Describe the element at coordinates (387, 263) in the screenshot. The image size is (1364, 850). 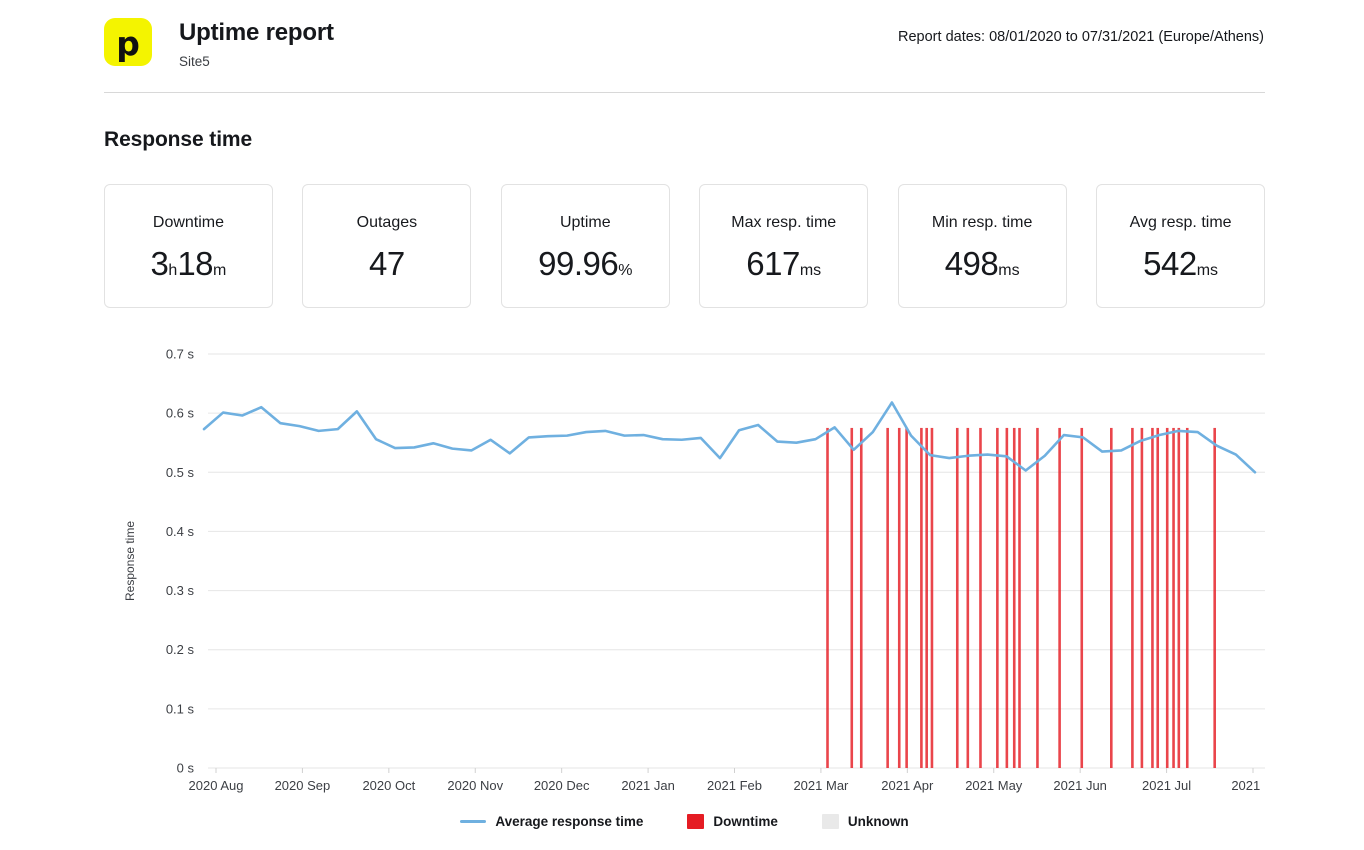
I see `stat-value-number: 47` at that location.